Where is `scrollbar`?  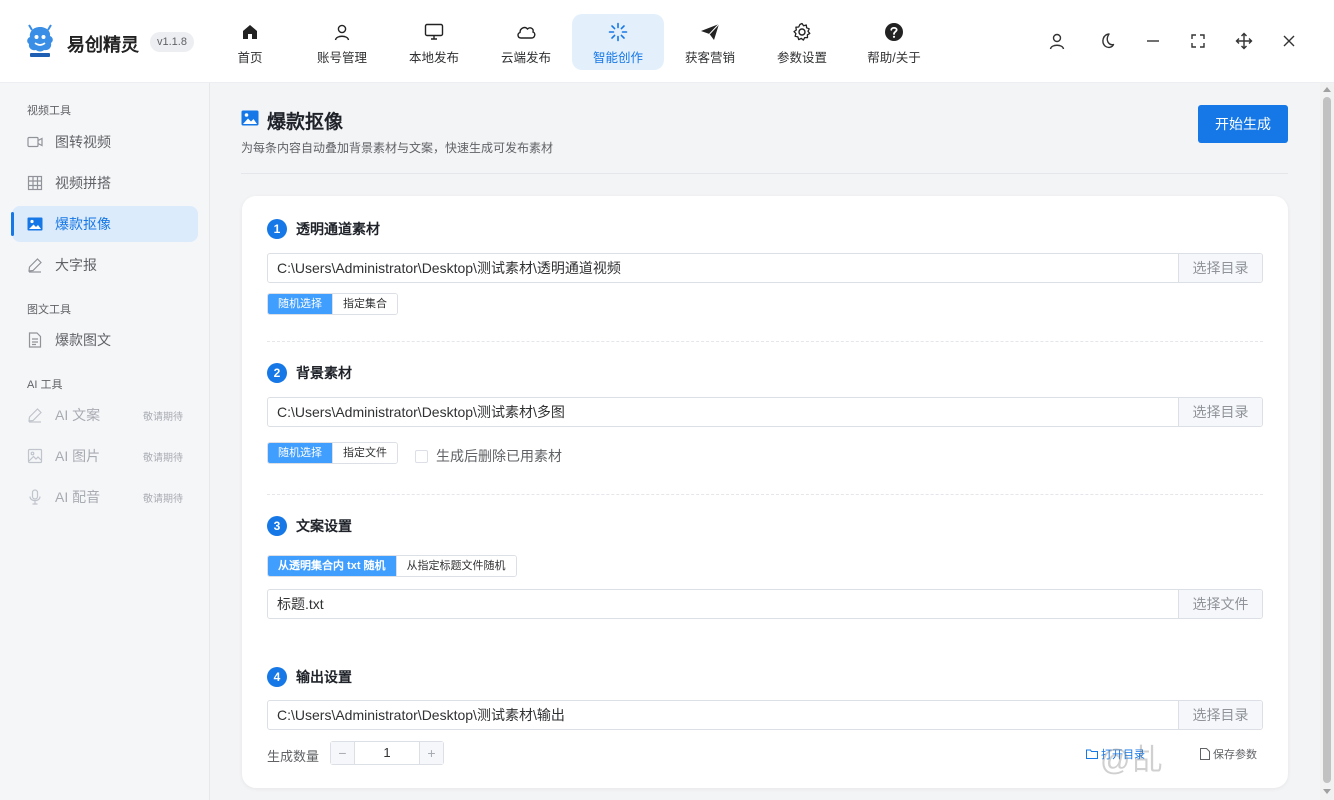
scrollbar is located at coordinates (1327, 441).